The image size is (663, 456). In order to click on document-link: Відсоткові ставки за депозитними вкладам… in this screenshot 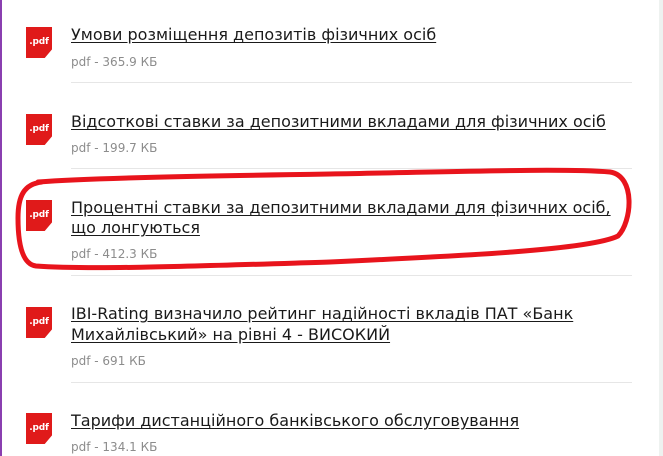, I will do `click(338, 122)`.